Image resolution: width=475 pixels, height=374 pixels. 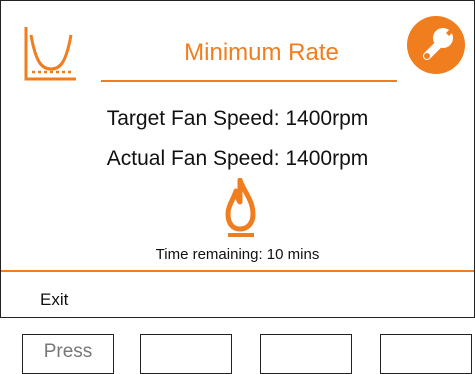 What do you see at coordinates (440, 42) in the screenshot?
I see `wrench-icon` at bounding box center [440, 42].